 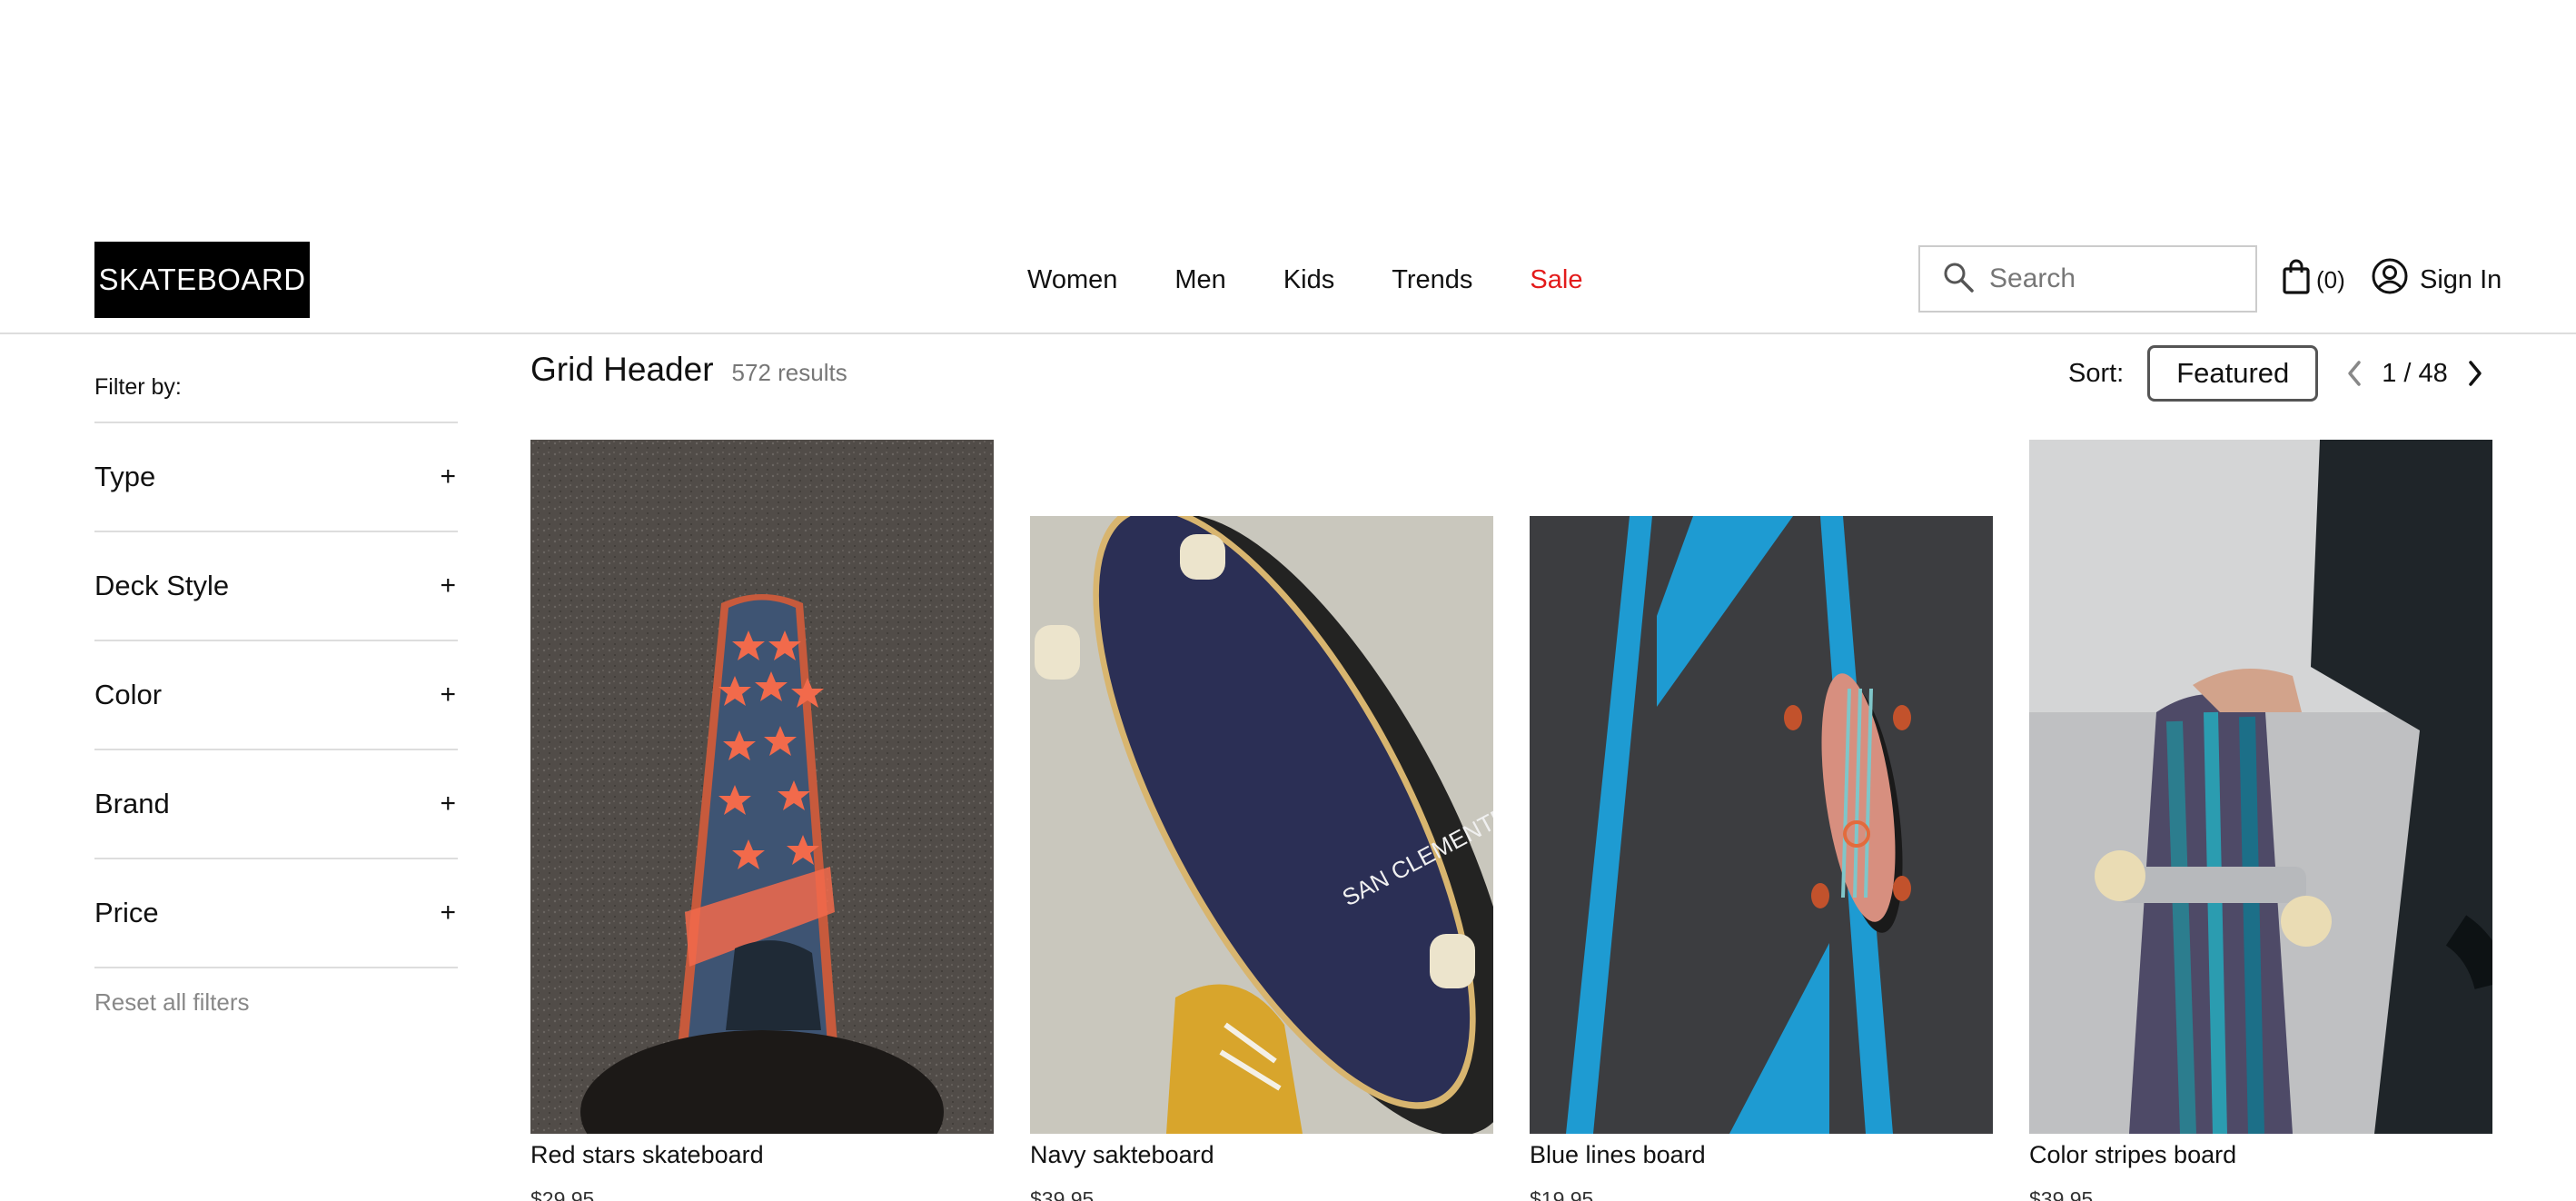 What do you see at coordinates (1122, 1155) in the screenshot?
I see `product-name: Navy sakteboard` at bounding box center [1122, 1155].